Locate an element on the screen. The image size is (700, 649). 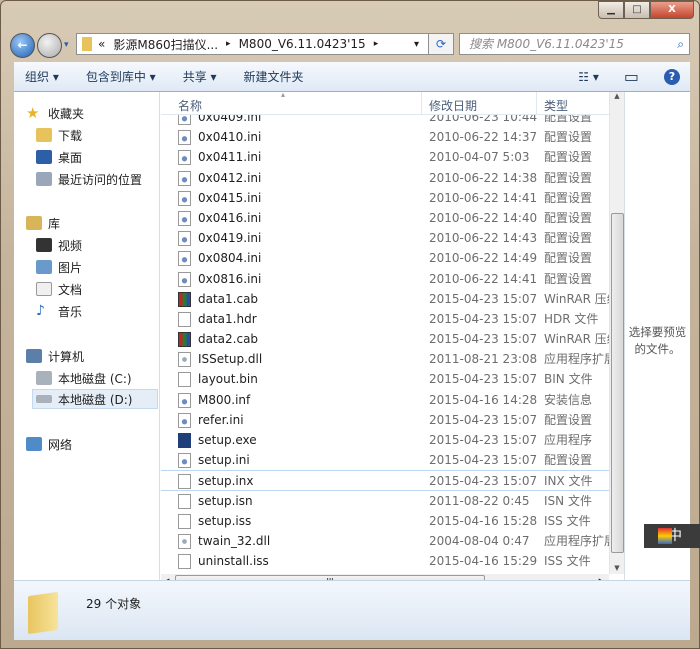
file-type: 应用程序扩展 is located at coordinates (576, 359).